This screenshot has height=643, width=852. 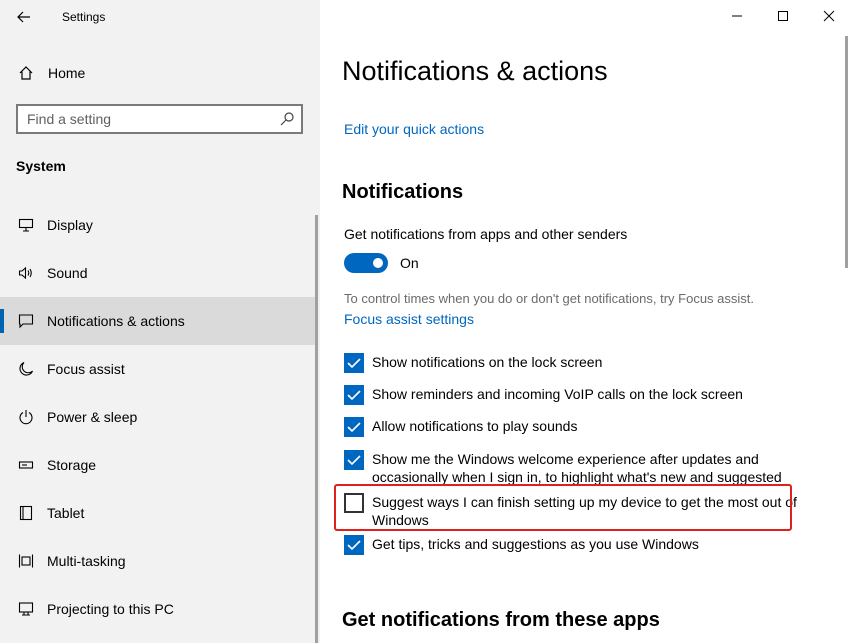 What do you see at coordinates (26, 321) in the screenshot?
I see `notifications-icon` at bounding box center [26, 321].